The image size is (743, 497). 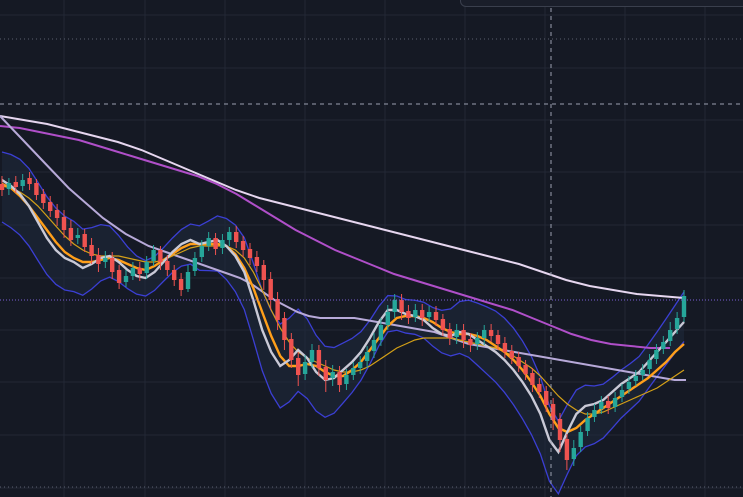 What do you see at coordinates (601, 3) in the screenshot?
I see `top-toolbar-strip` at bounding box center [601, 3].